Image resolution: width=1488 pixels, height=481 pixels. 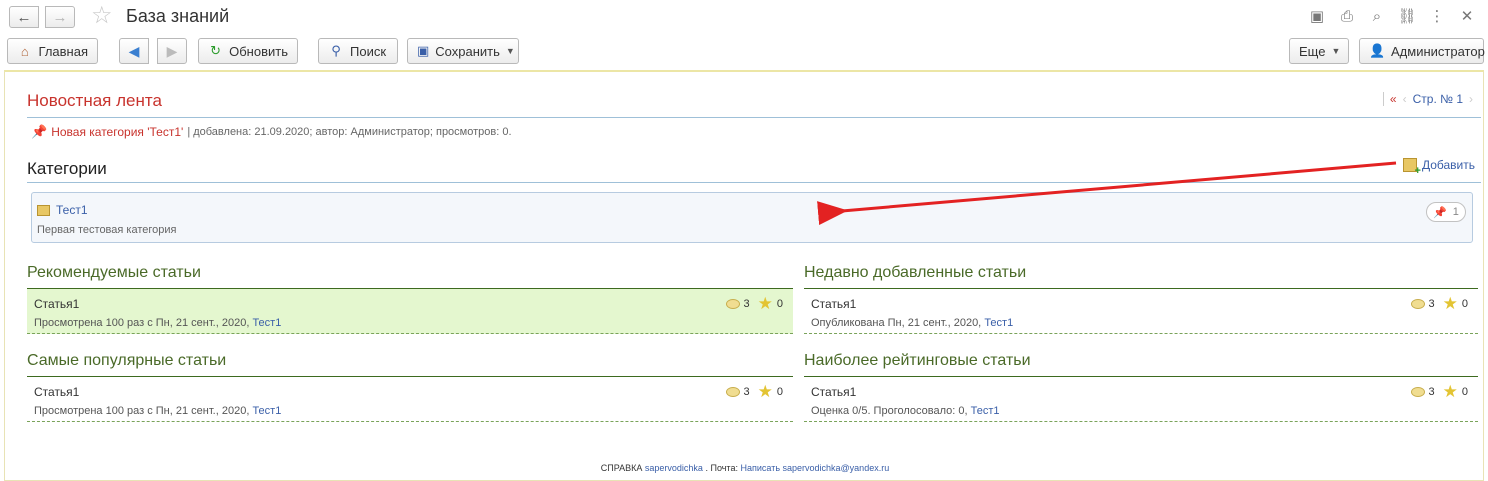 What do you see at coordinates (896, 323) in the screenshot?
I see `article-meta-text: Опубликована Пн, 21 сент., 2020,` at bounding box center [896, 323].